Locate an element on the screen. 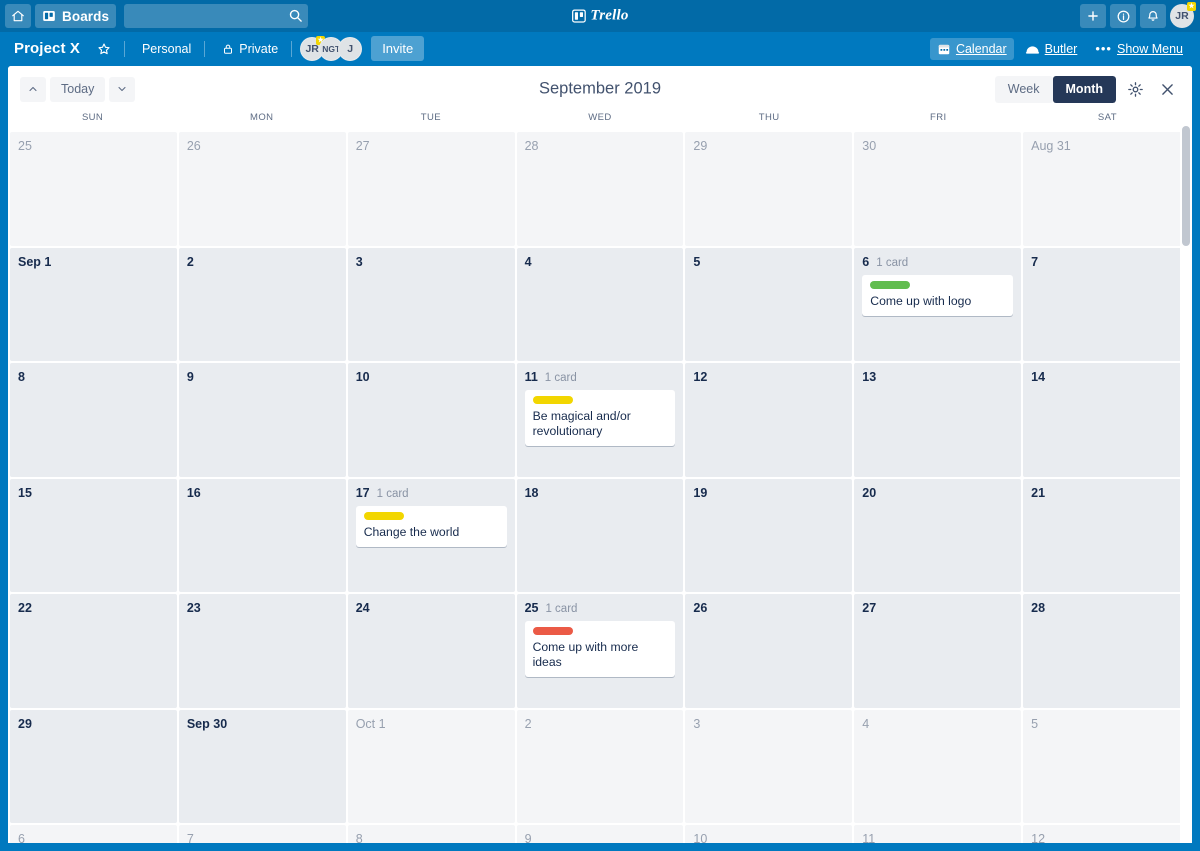  calendar-day-cell: 22 is located at coordinates (93, 651).